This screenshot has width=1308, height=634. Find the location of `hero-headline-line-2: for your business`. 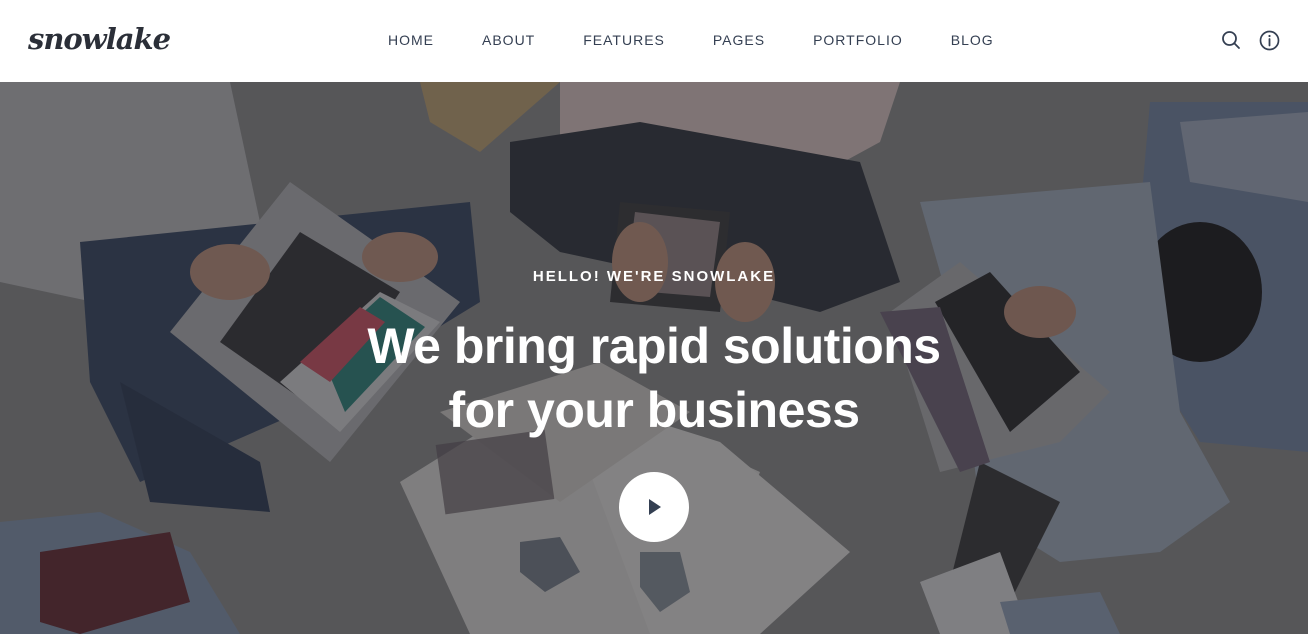

hero-headline-line-2: for your business is located at coordinates (654, 410).